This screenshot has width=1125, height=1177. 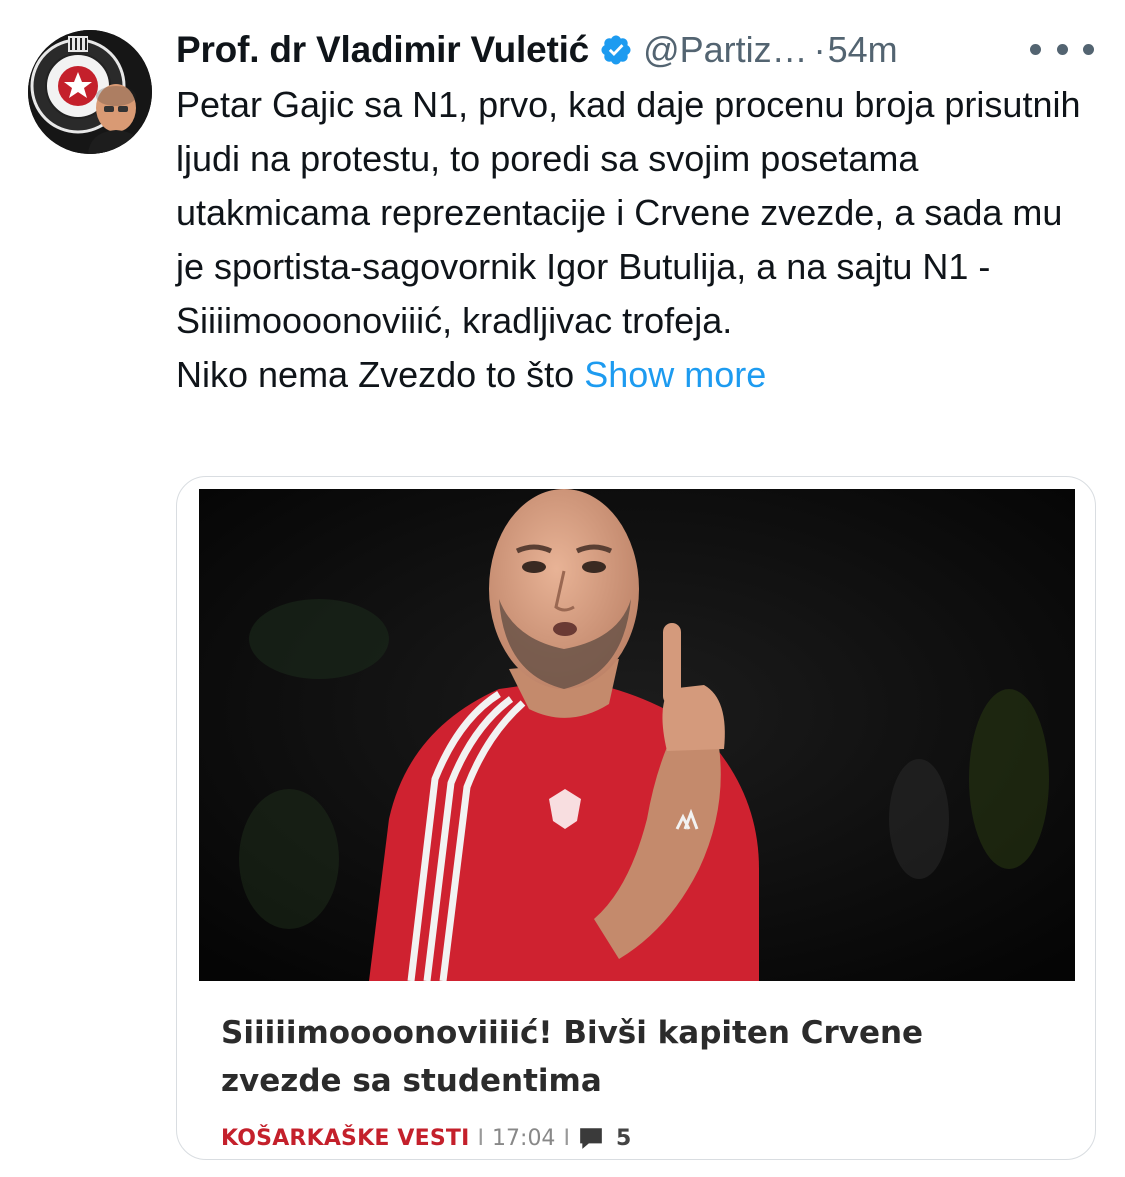 I want to click on tweet-text-paragraph-2: Niko nema Zvezdo to što Show more, so click(x=631, y=375).